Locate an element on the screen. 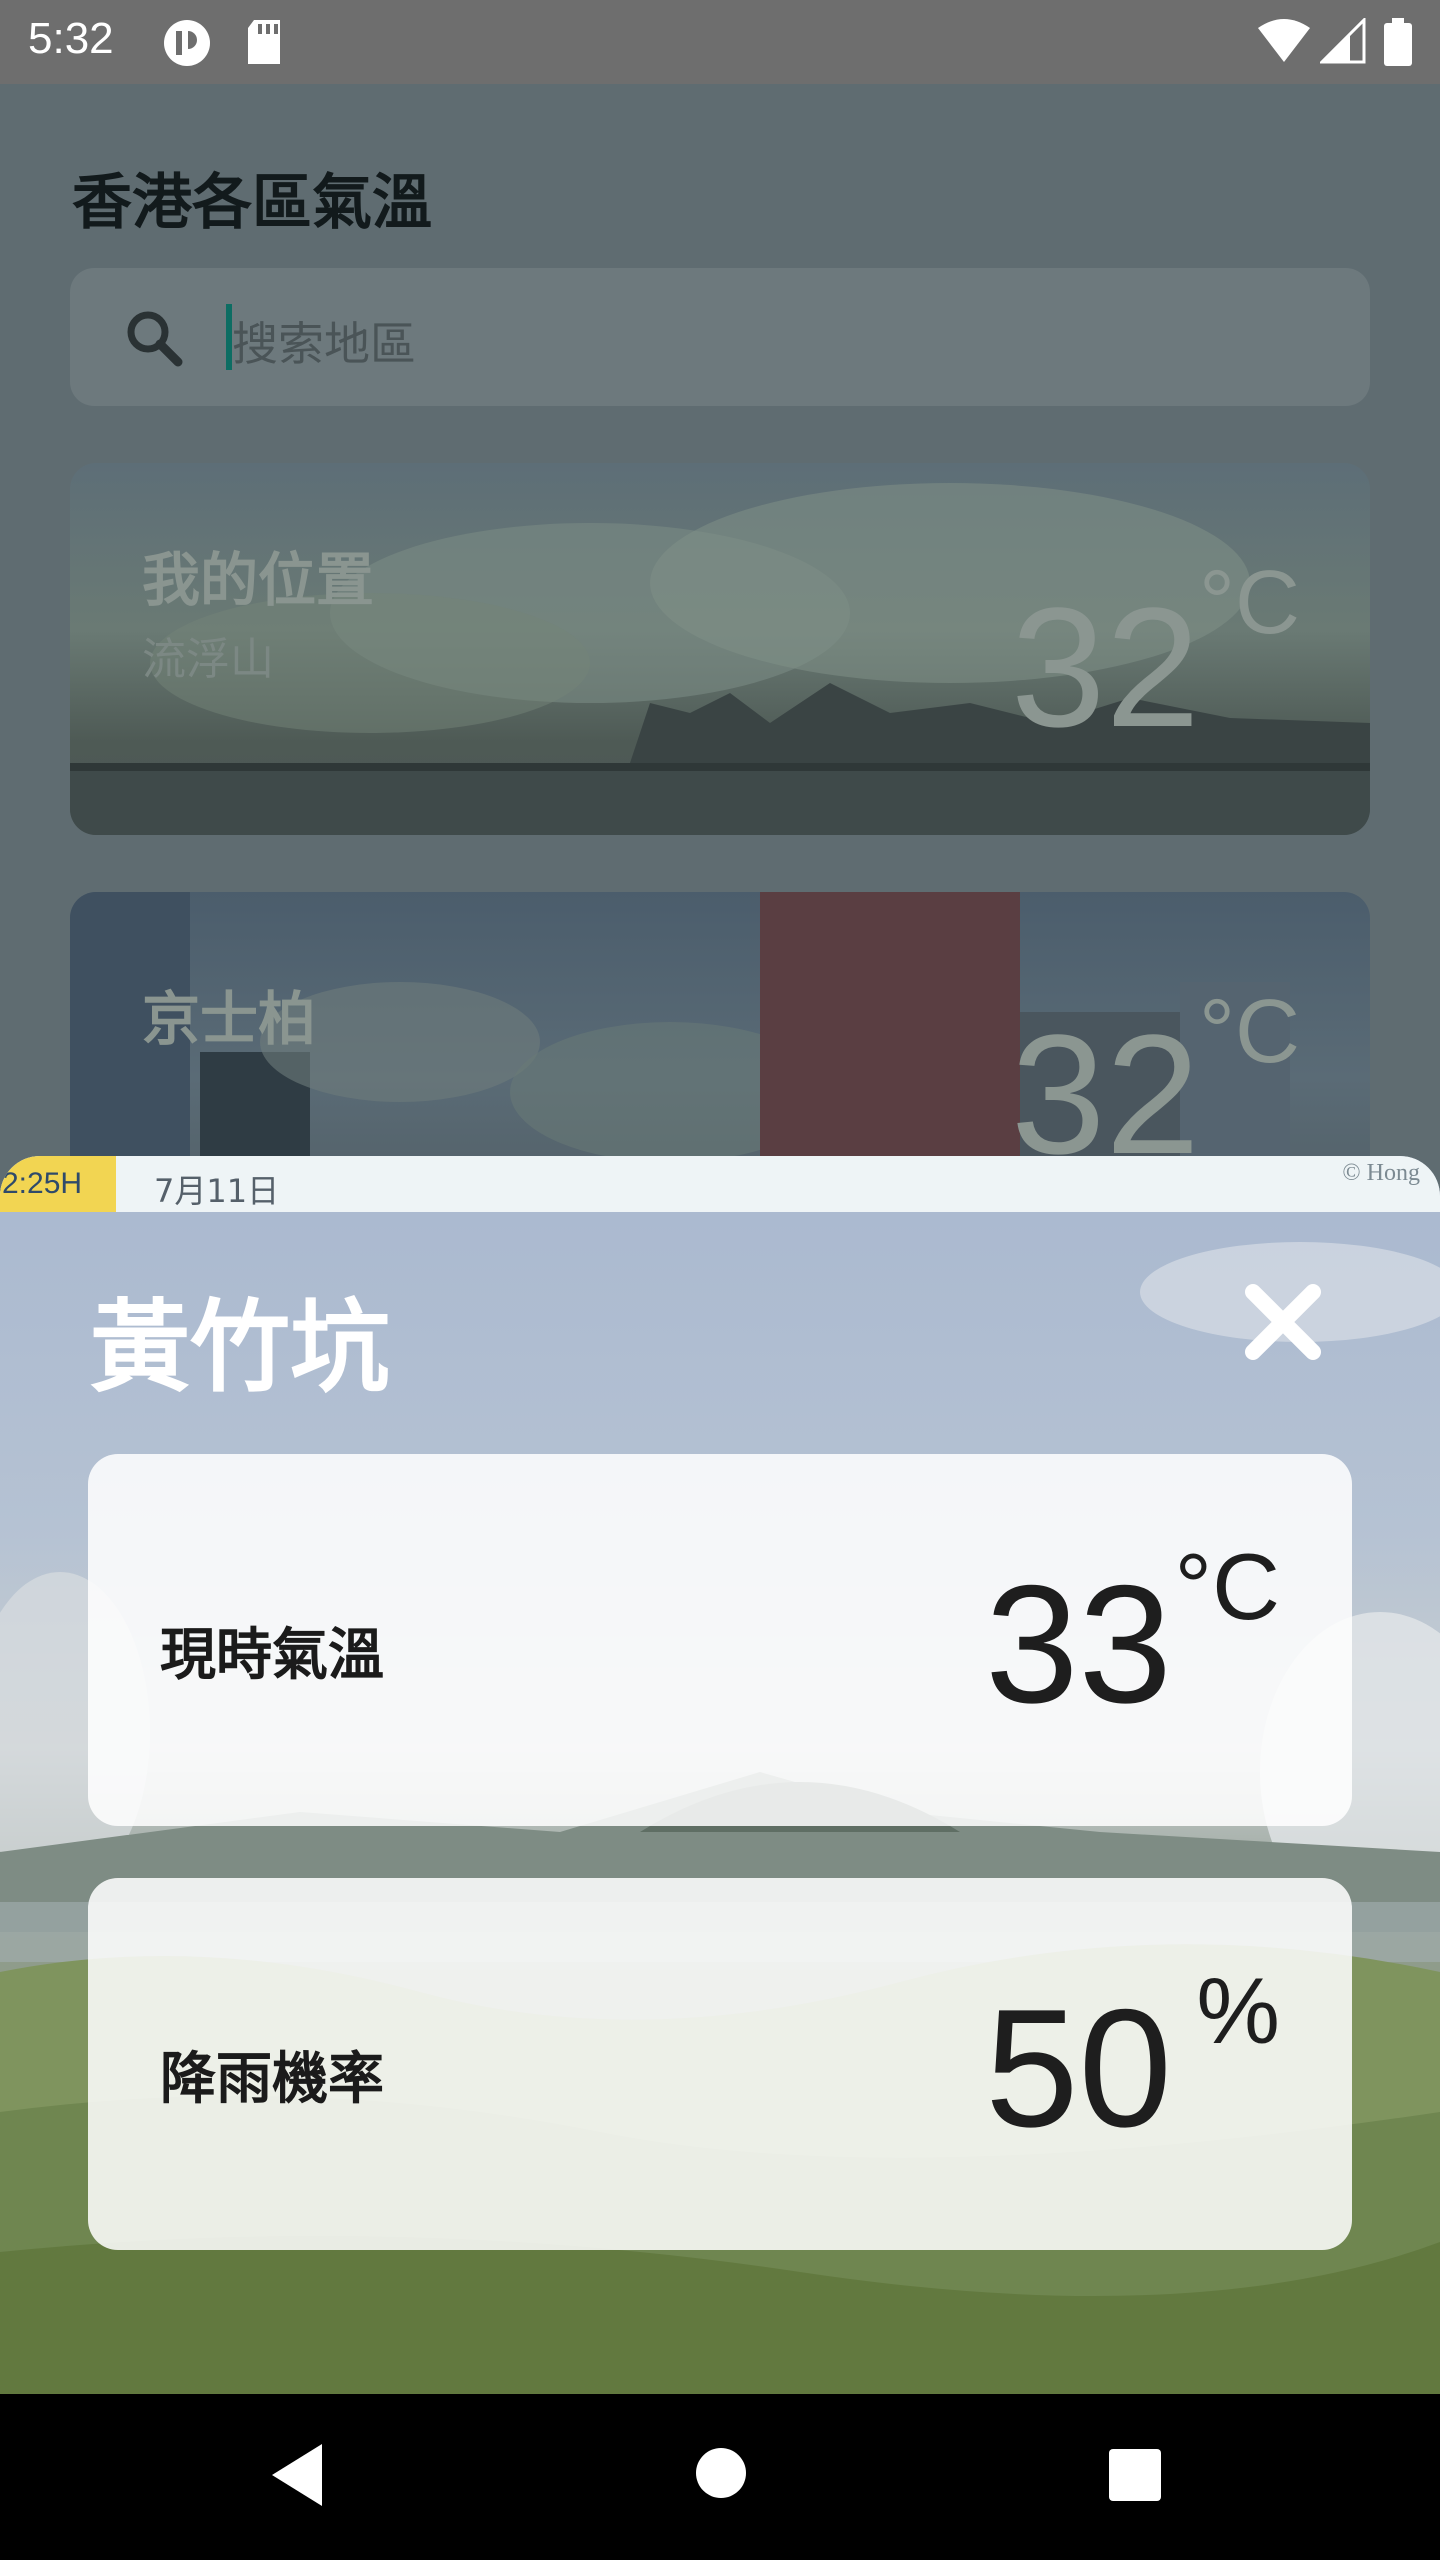 Image resolution: width=1440 pixels, height=2560 pixels. recents-icon is located at coordinates (1135, 2475).